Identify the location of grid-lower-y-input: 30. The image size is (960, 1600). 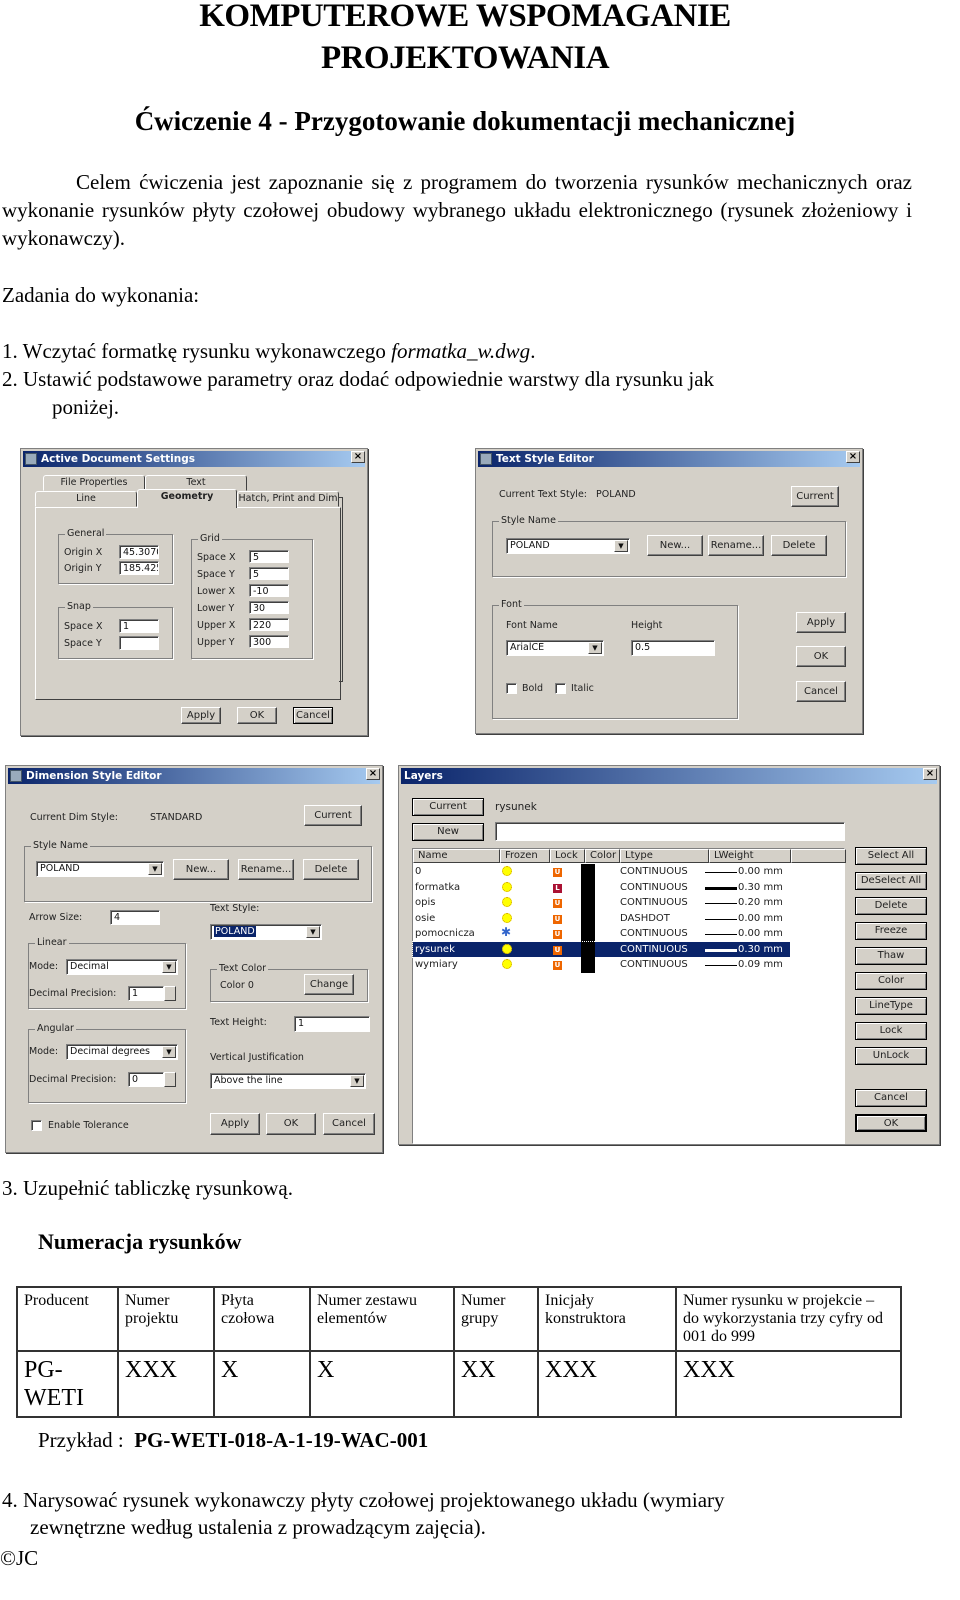
(269, 607).